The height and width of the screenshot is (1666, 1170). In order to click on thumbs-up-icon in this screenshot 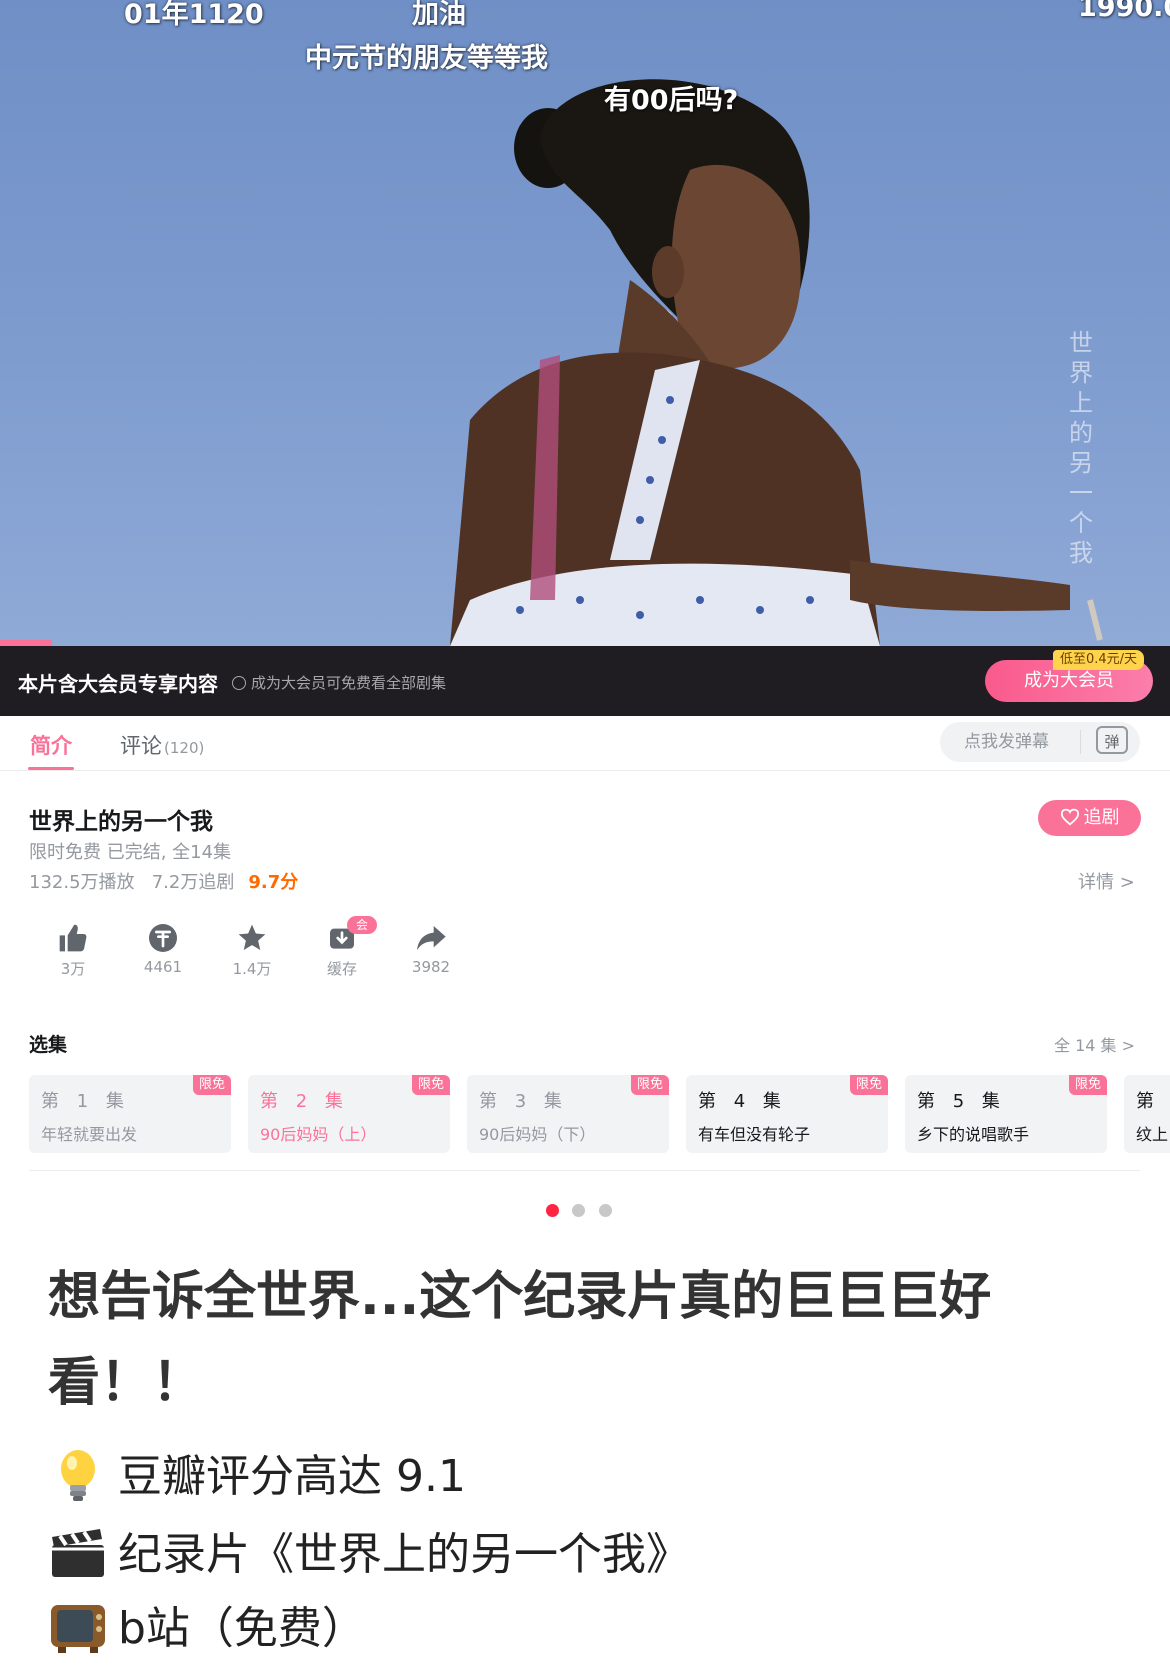, I will do `click(73, 938)`.